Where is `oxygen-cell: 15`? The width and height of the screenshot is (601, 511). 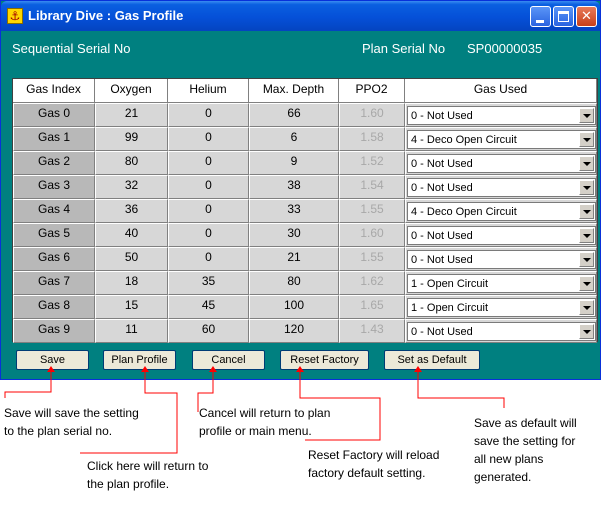
oxygen-cell: 15 is located at coordinates (131, 307).